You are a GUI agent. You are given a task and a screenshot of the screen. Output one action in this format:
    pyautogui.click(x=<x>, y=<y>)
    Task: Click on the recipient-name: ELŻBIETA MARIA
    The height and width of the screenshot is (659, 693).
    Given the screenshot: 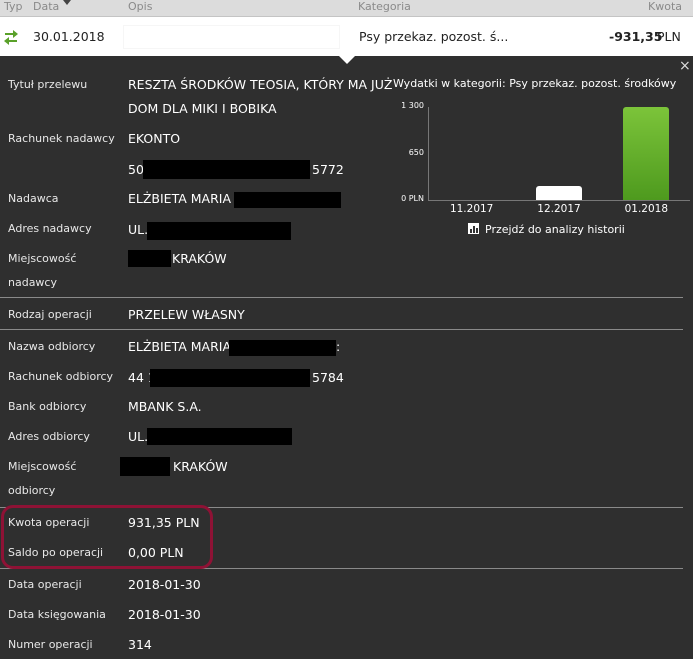 What is the action you would take?
    pyautogui.click(x=180, y=346)
    